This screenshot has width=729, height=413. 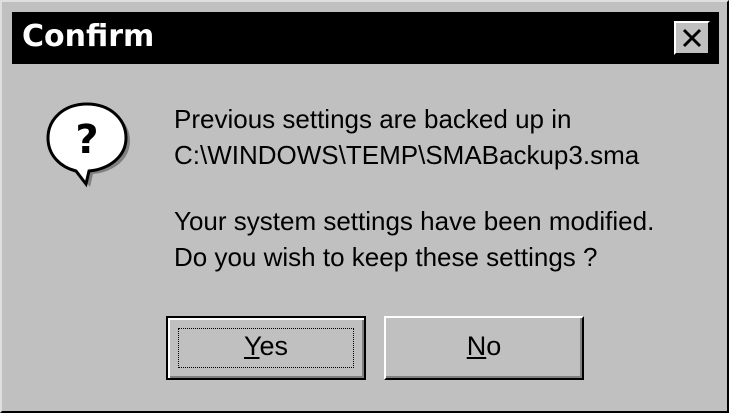 What do you see at coordinates (407, 155) in the screenshot?
I see `message-line-2: C:\WINDOWS\TEMP\SMABackup3.sma` at bounding box center [407, 155].